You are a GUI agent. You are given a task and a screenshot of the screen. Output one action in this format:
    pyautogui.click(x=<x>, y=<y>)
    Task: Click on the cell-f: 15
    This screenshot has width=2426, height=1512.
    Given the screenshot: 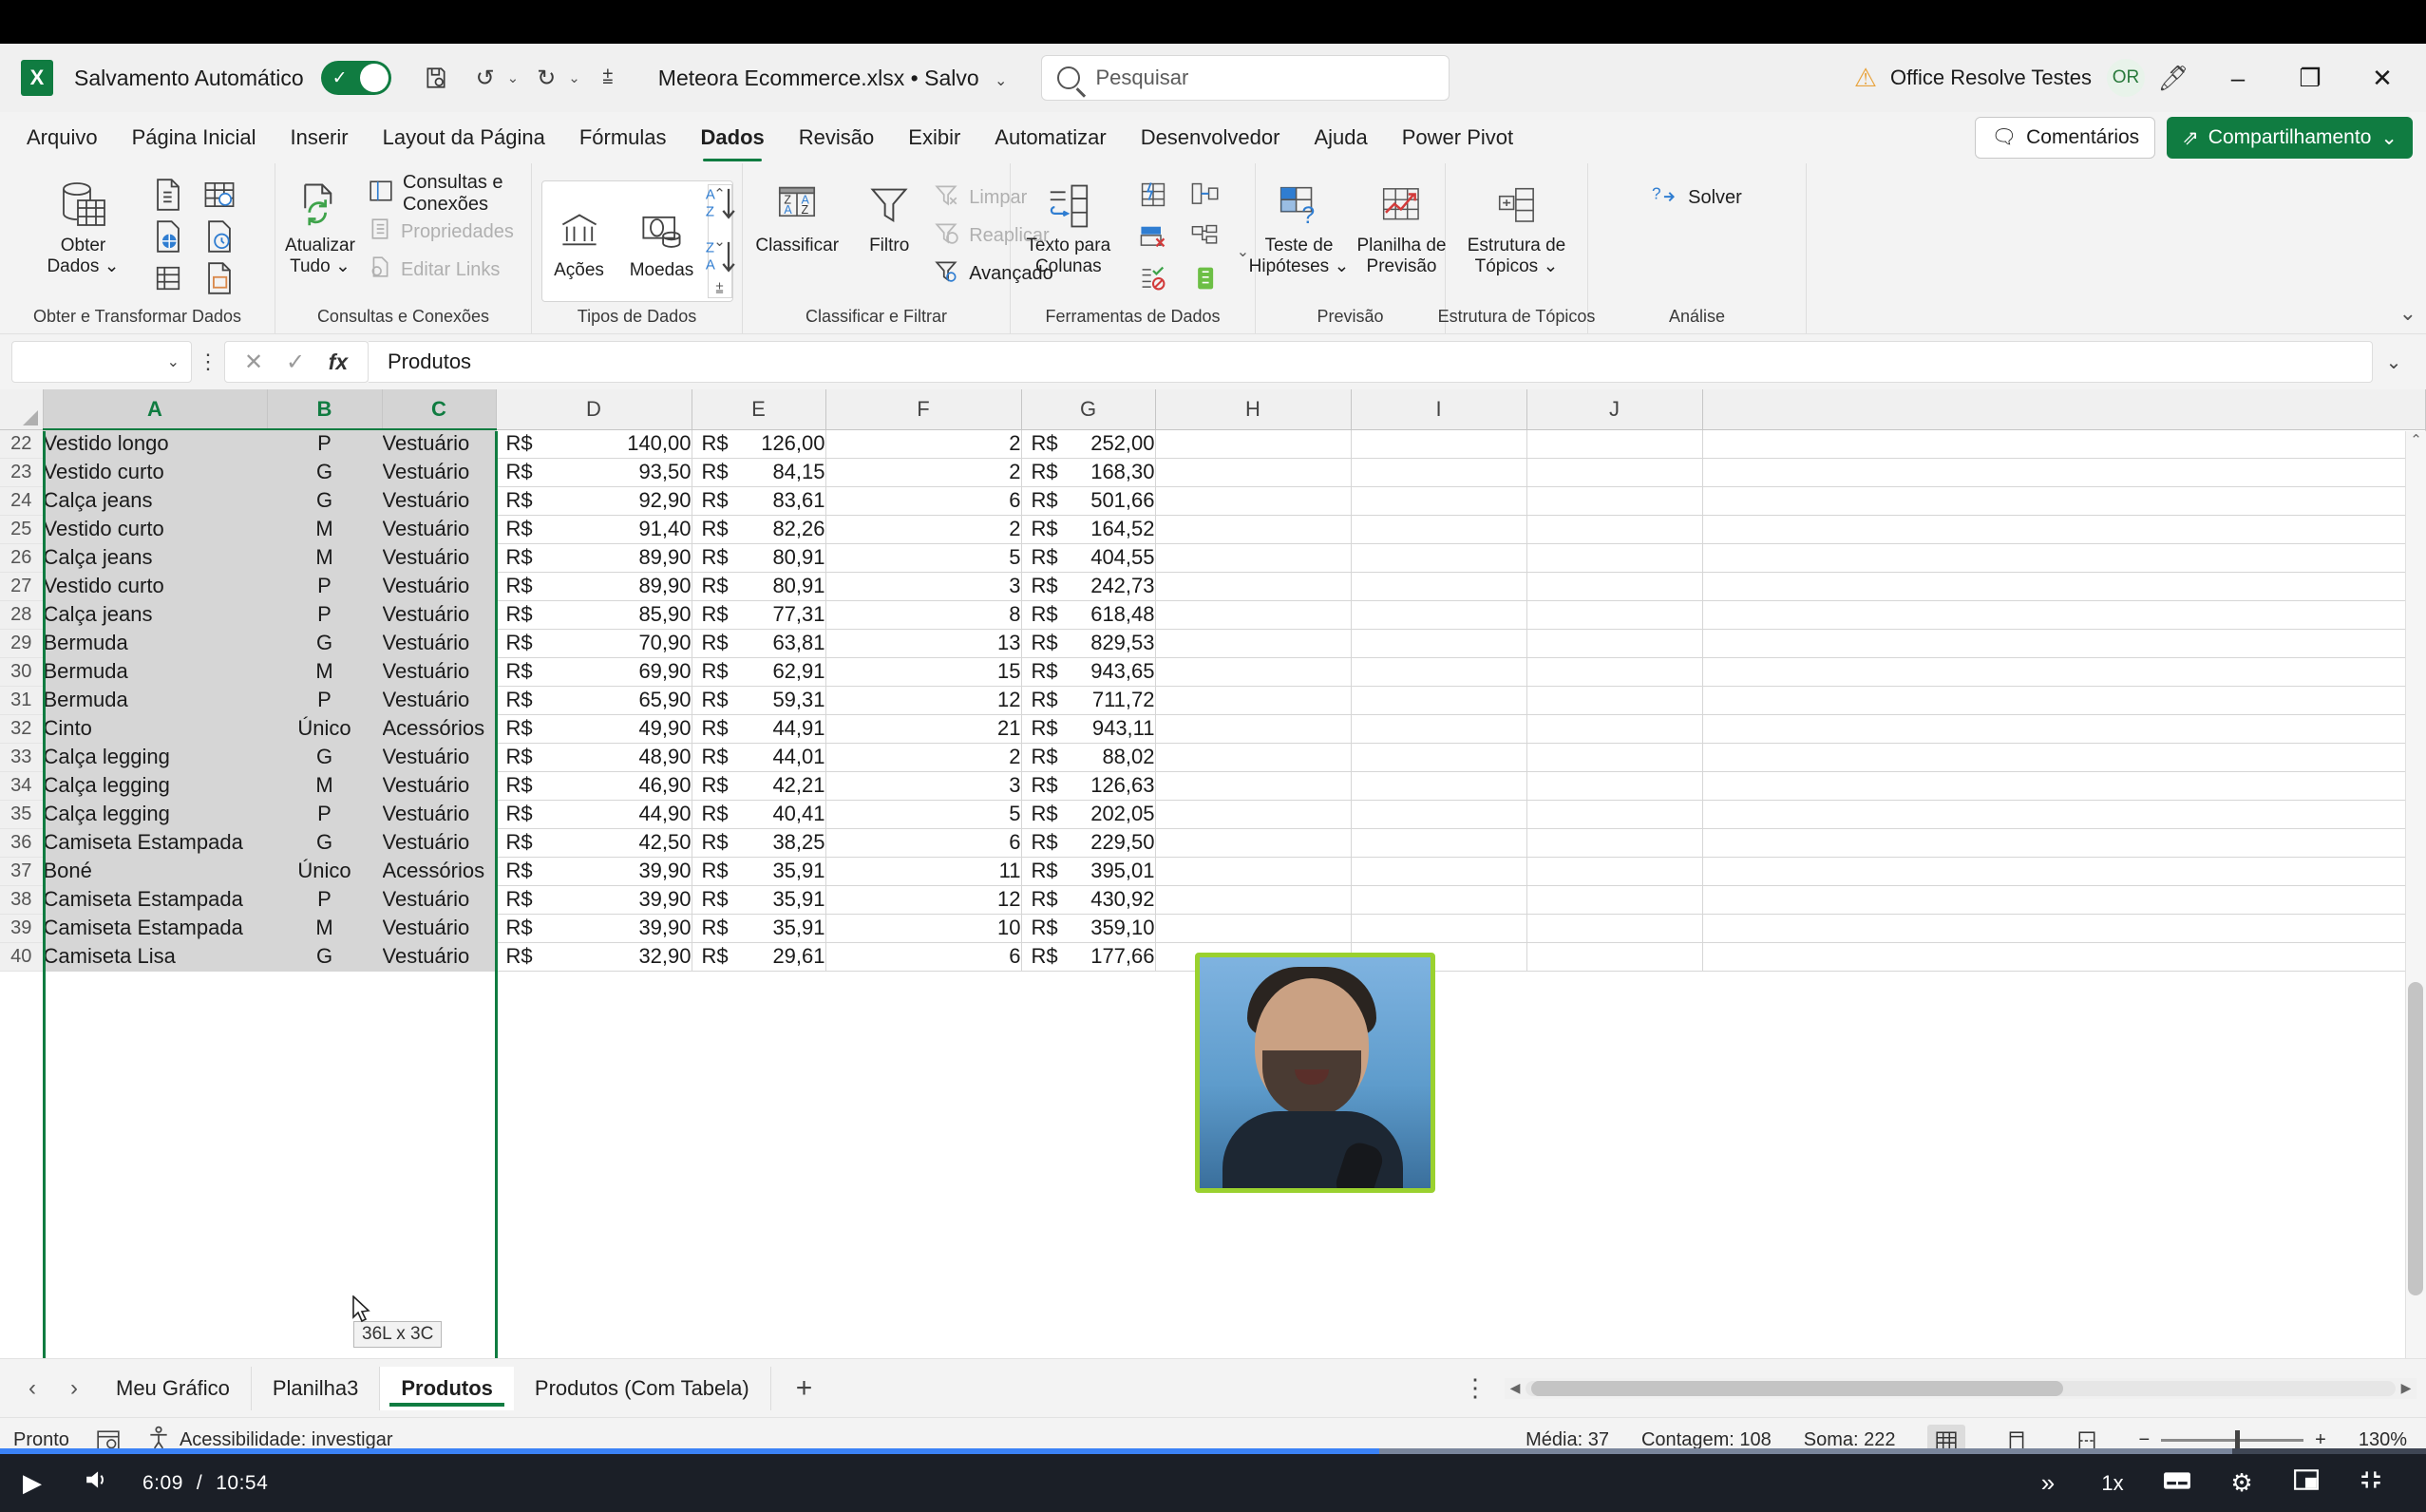 What is the action you would take?
    pyautogui.click(x=923, y=672)
    